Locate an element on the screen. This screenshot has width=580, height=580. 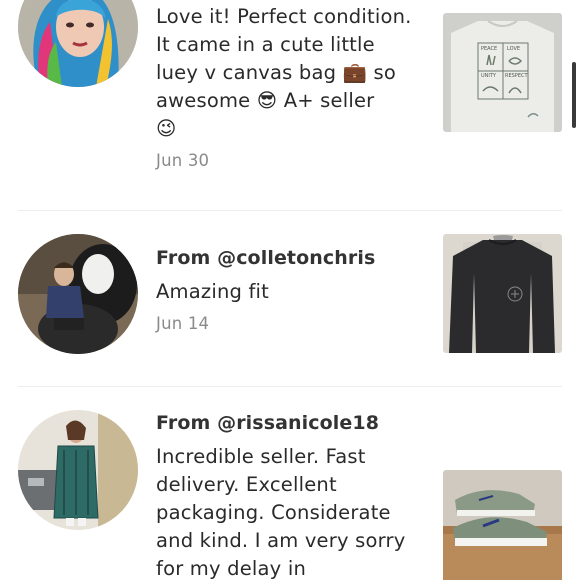
review-text-line: and kind. I am very sorry is located at coordinates (281, 540).